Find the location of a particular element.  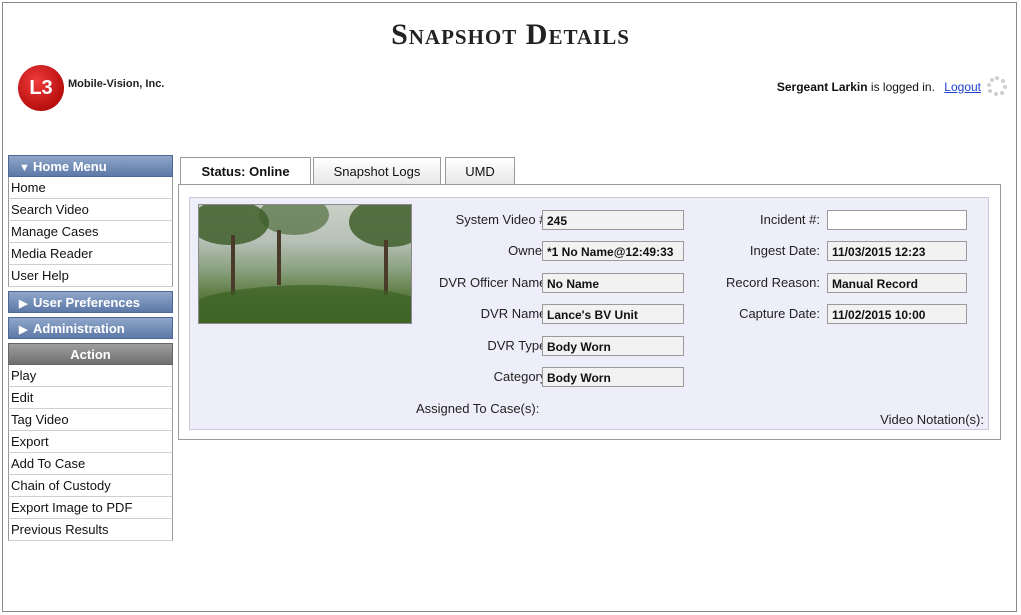

login-status: Sergeant Larkin is logged in. Logout is located at coordinates (879, 87).